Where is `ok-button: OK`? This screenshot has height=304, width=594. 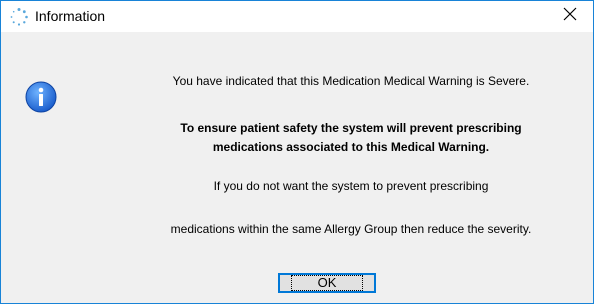
ok-button: OK is located at coordinates (327, 283).